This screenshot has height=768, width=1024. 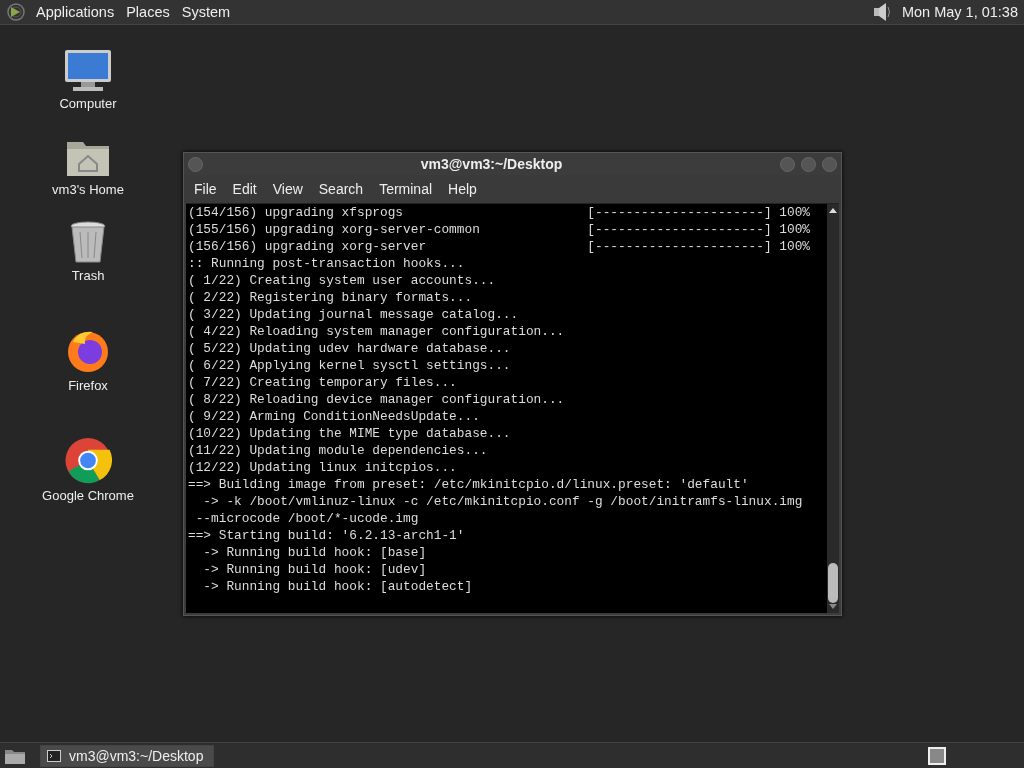 I want to click on menu-item: Help, so click(x=462, y=189).